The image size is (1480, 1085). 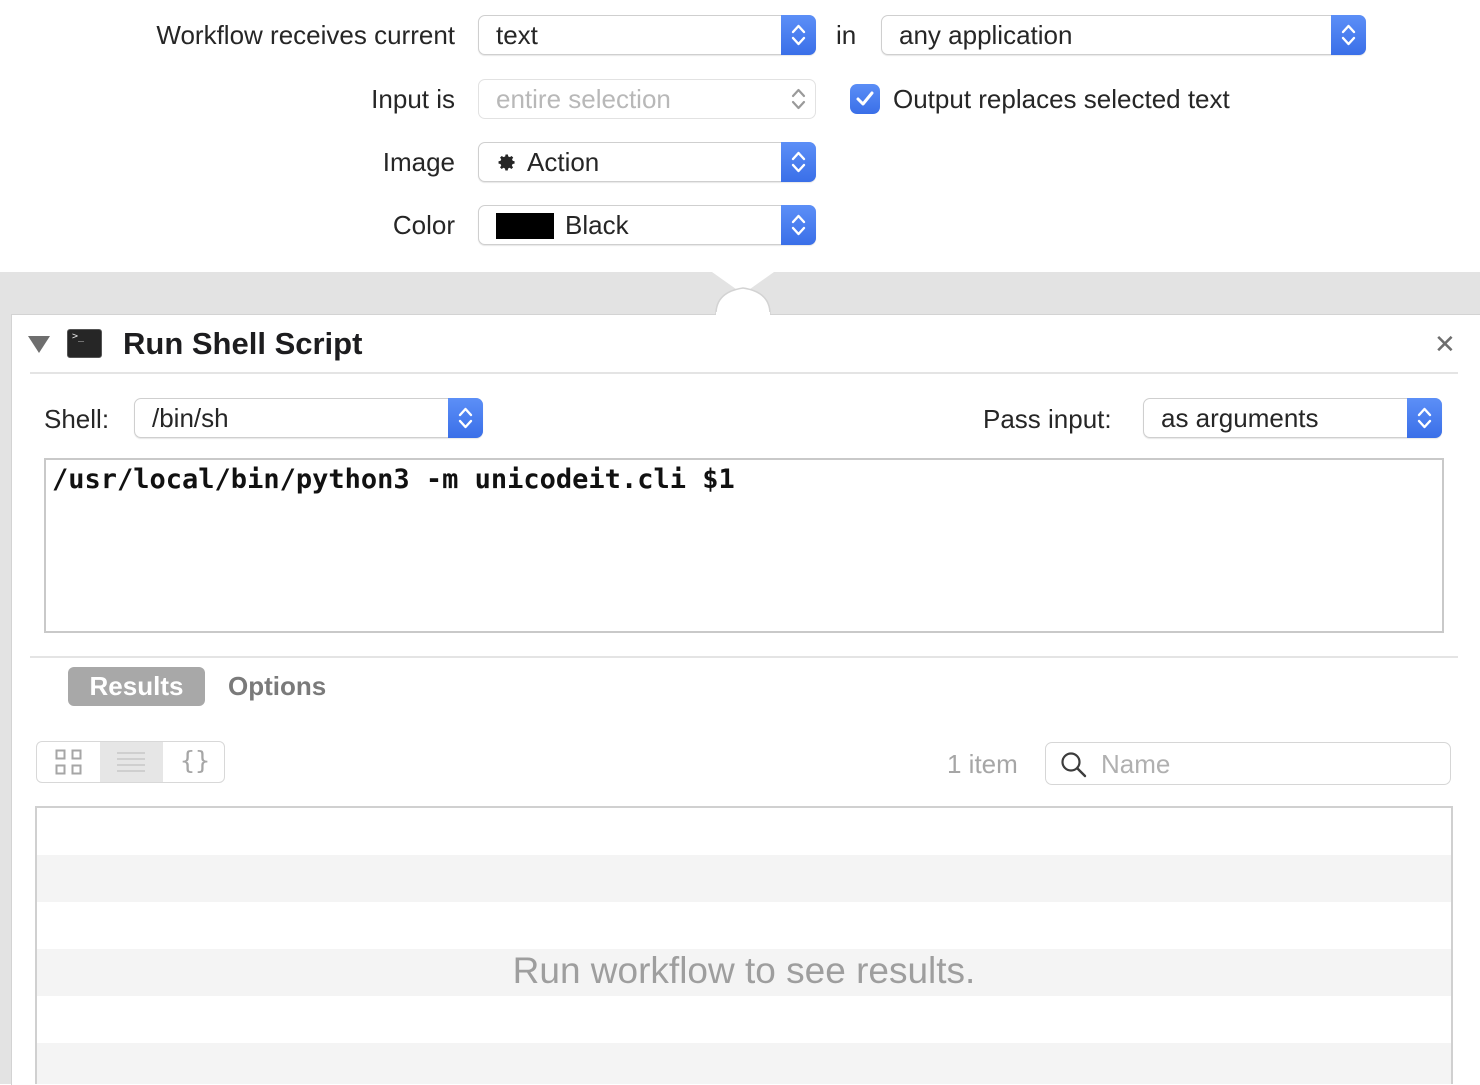 What do you see at coordinates (136, 686) in the screenshot?
I see `tab-results: Results` at bounding box center [136, 686].